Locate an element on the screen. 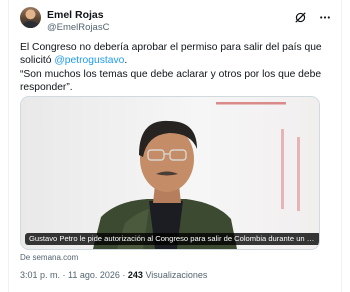 This screenshot has height=292, width=350. tweet-time: 3:01 p. m. is located at coordinates (40, 275).